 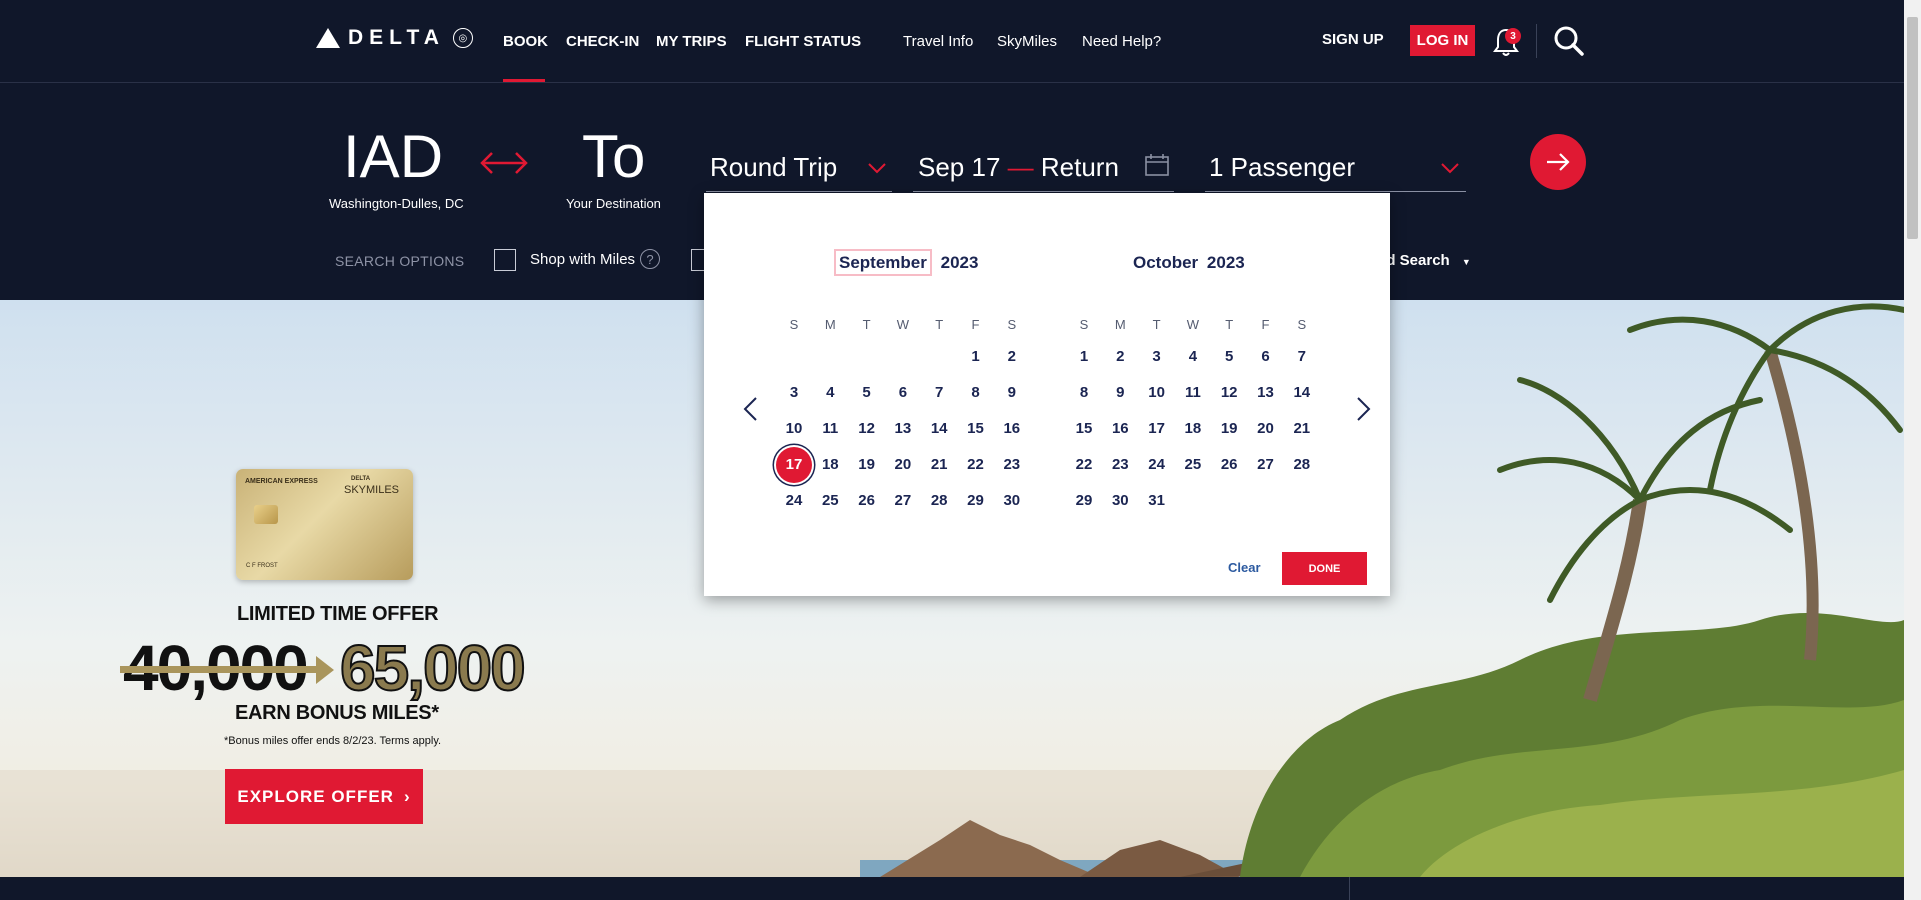 What do you see at coordinates (1121, 41) in the screenshot?
I see `nav-need-help: Need Help?` at bounding box center [1121, 41].